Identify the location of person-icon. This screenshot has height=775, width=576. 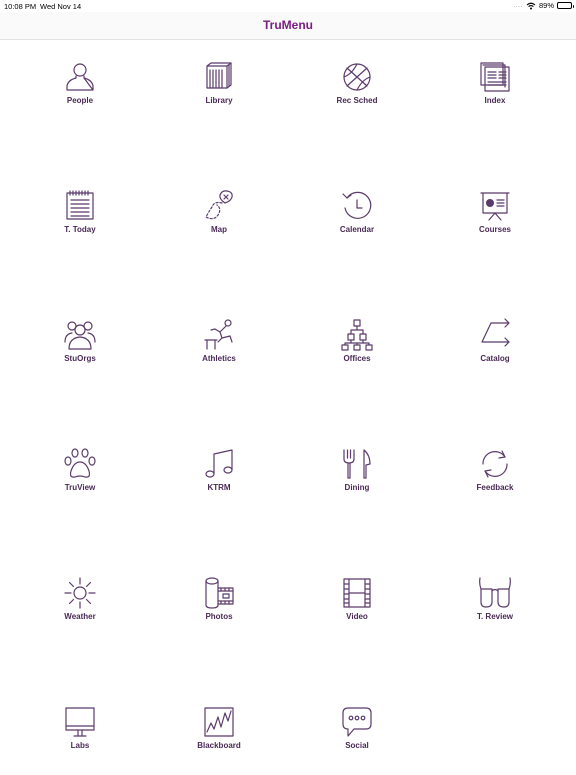
(80, 77).